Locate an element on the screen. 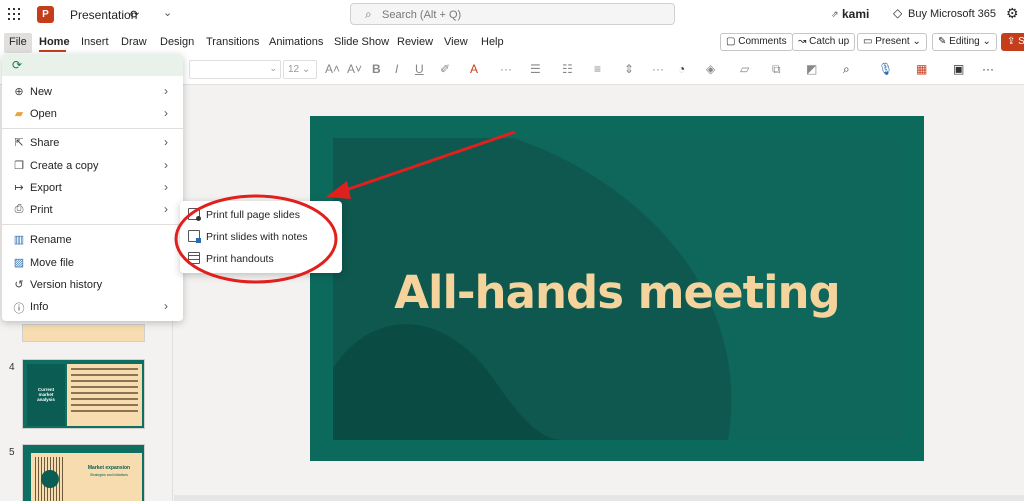 The height and width of the screenshot is (501, 1024). search-box: ⌕ Search (Alt + Q) is located at coordinates (512, 14).